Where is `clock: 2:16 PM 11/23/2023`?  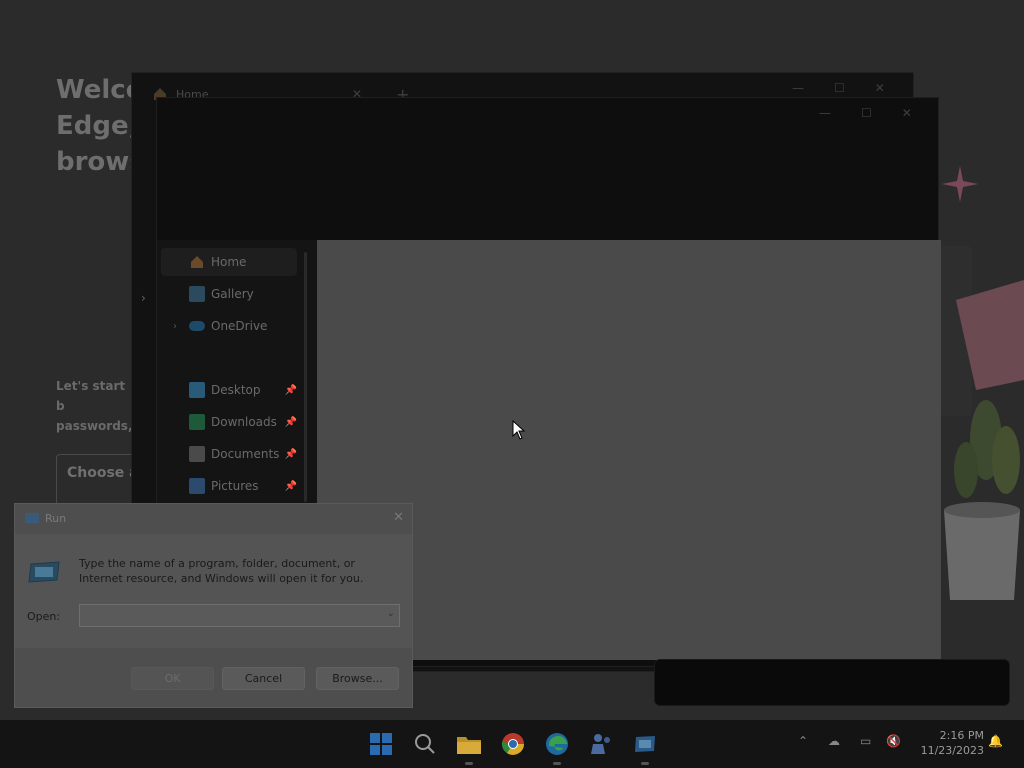 clock: 2:16 PM 11/23/2023 is located at coordinates (948, 743).